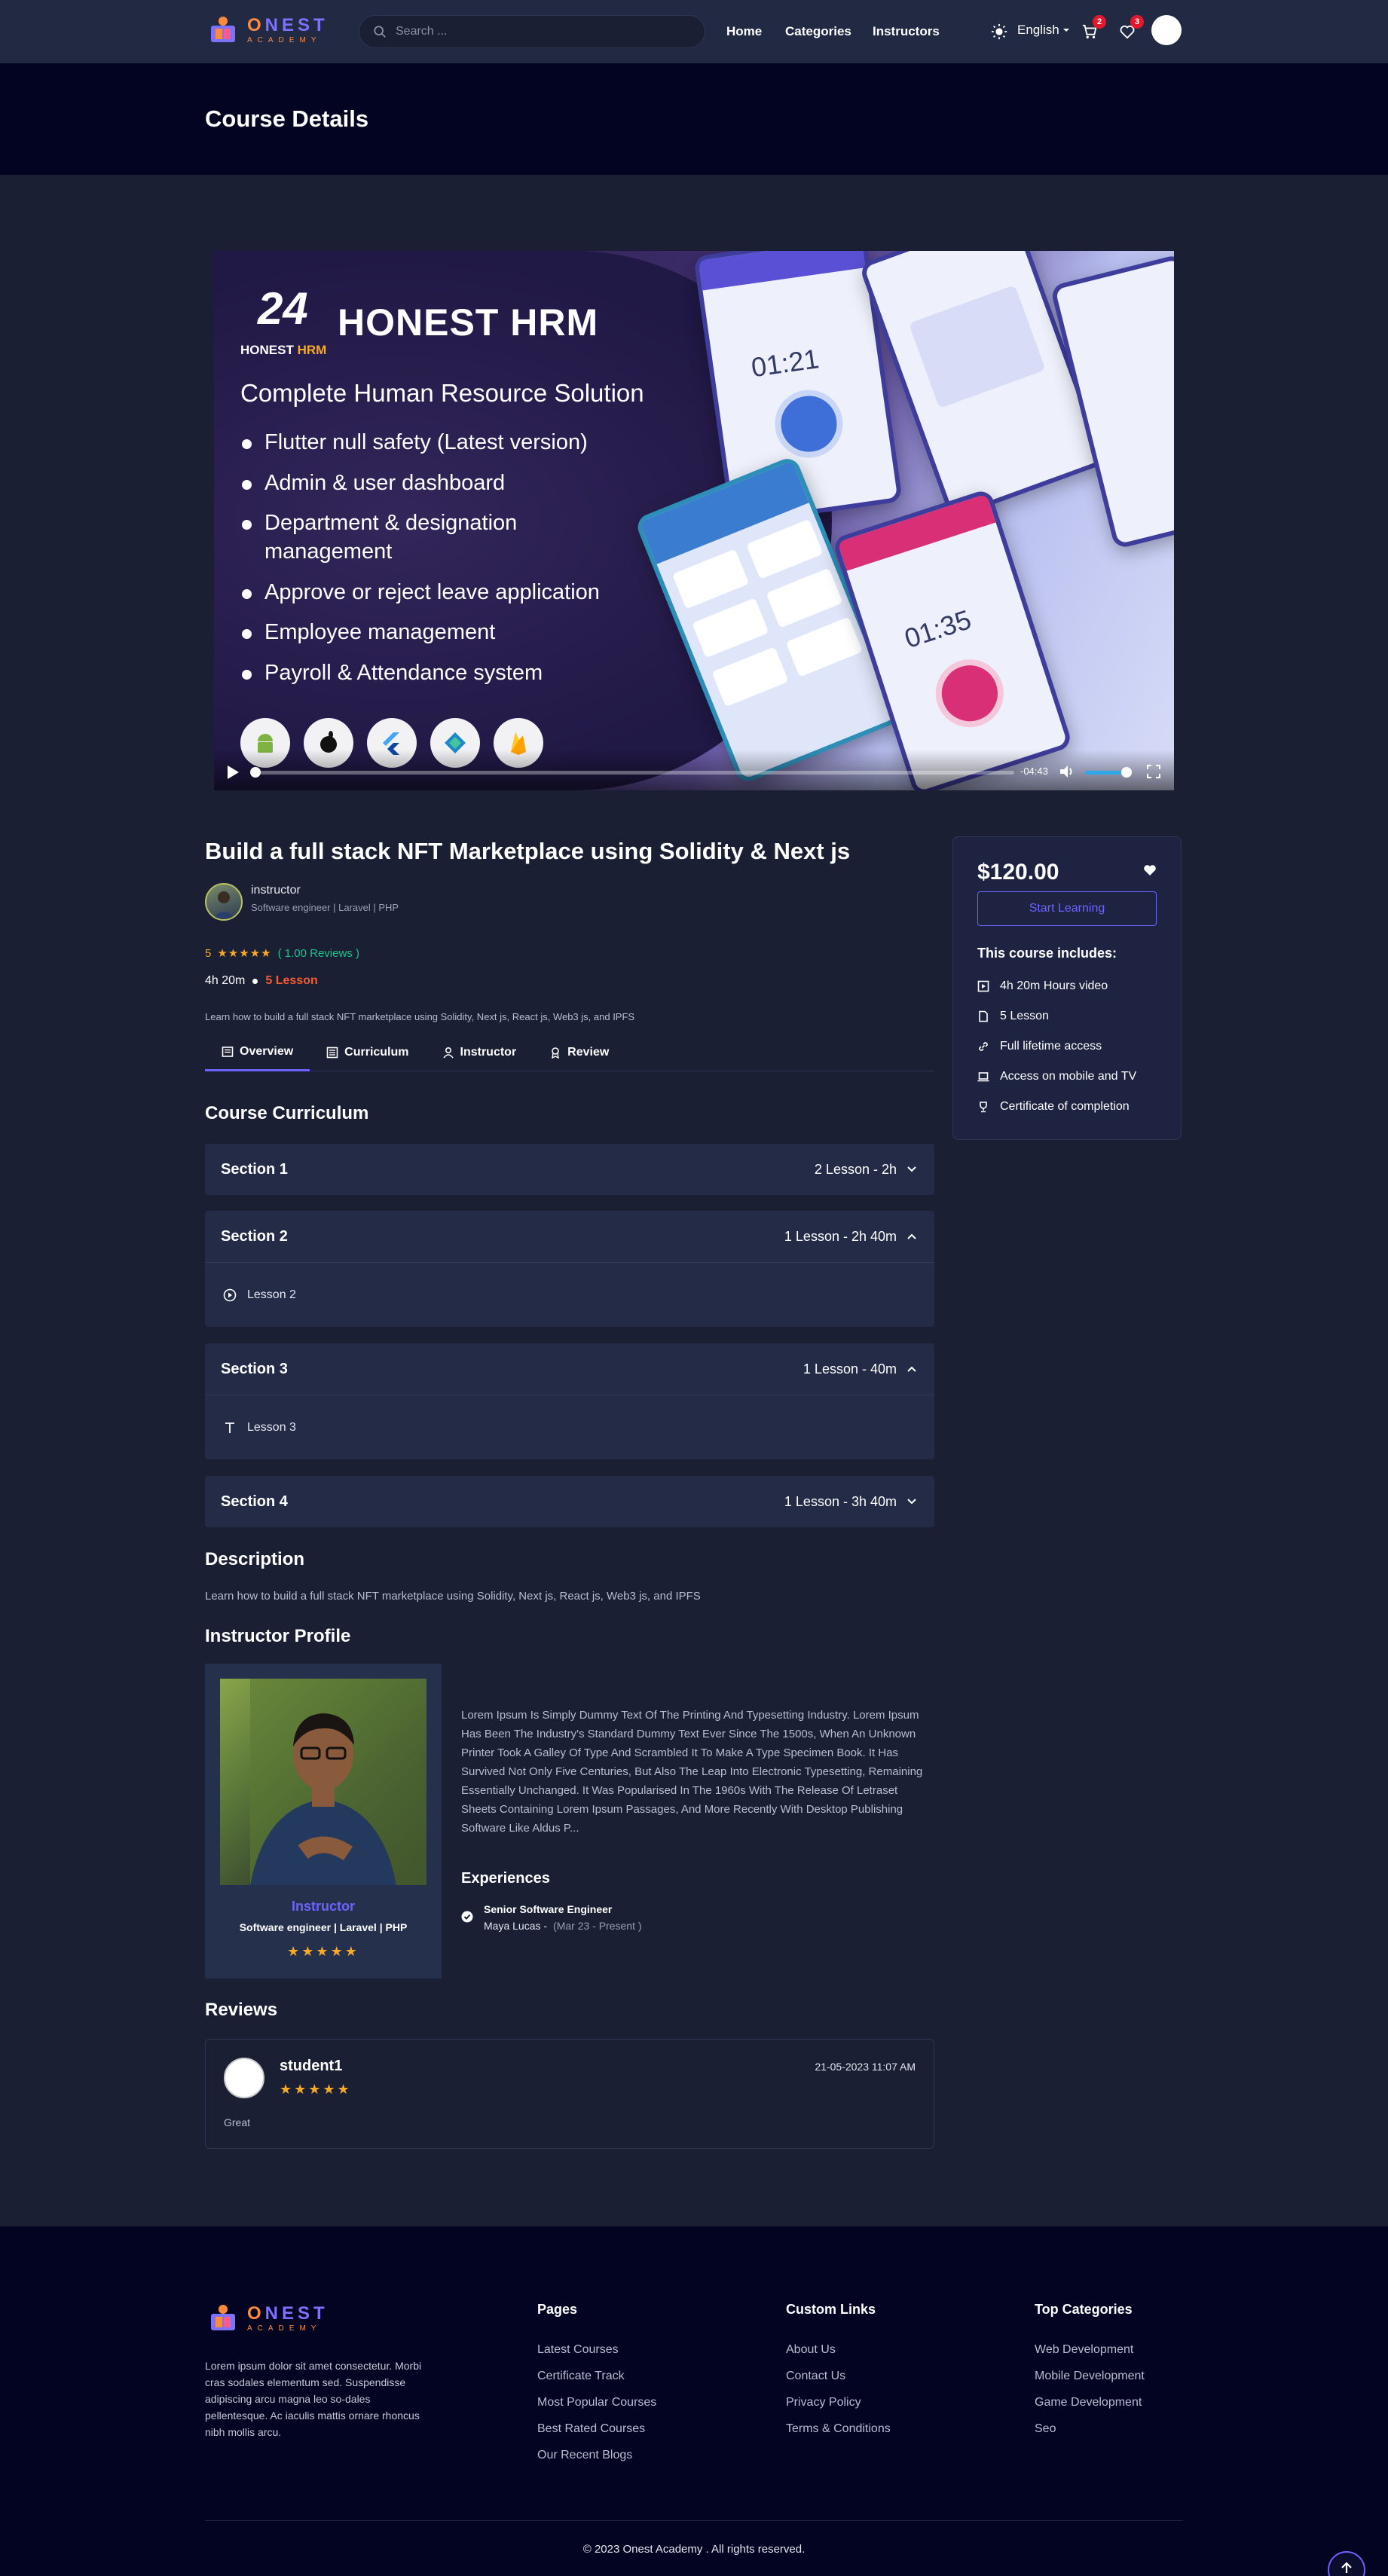 This screenshot has height=2576, width=1388. Describe the element at coordinates (1090, 2429) in the screenshot. I see `footer-link: Seo` at that location.